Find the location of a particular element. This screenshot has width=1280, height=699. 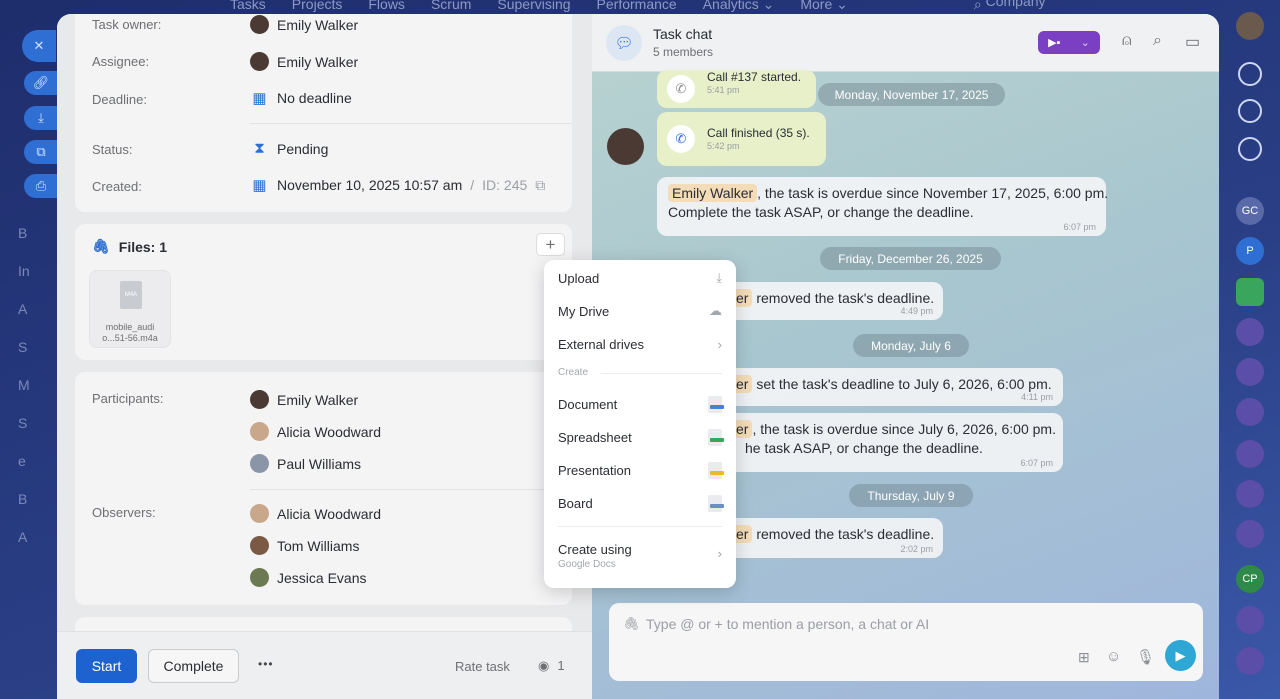

menu-item-external-drives: External drives › is located at coordinates (640, 344).